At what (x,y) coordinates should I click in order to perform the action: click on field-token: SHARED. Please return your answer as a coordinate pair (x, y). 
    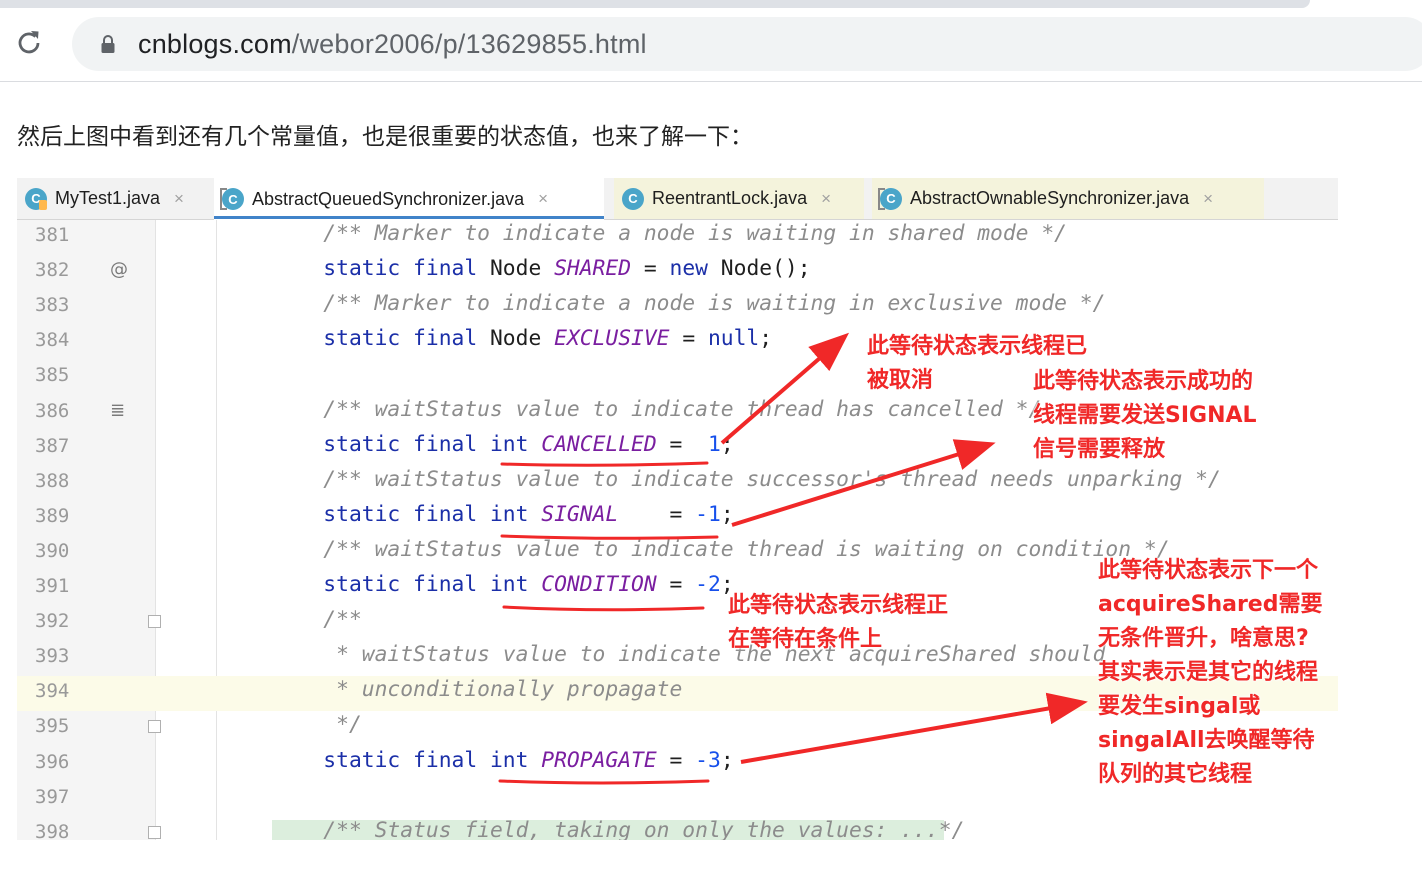
    Looking at the image, I should click on (593, 269).